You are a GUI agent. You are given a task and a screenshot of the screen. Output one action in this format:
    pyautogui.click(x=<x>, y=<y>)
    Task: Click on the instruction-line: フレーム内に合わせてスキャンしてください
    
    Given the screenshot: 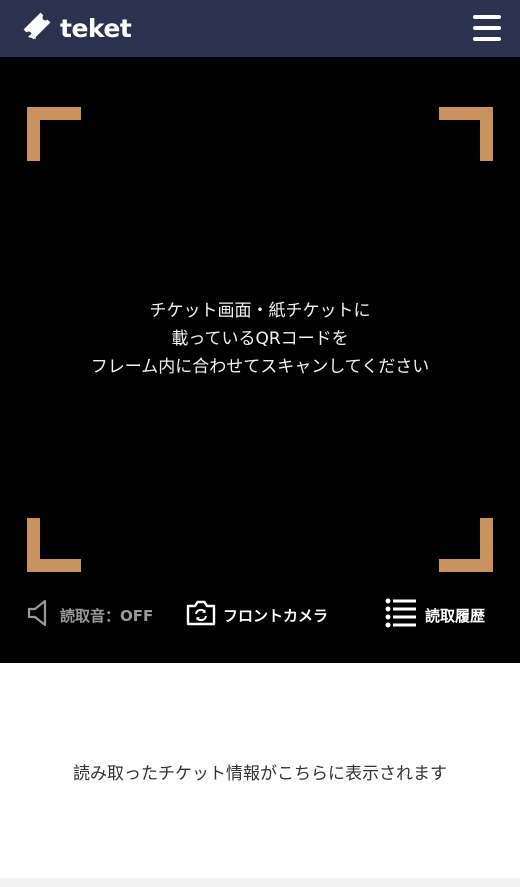 What is the action you would take?
    pyautogui.click(x=260, y=367)
    